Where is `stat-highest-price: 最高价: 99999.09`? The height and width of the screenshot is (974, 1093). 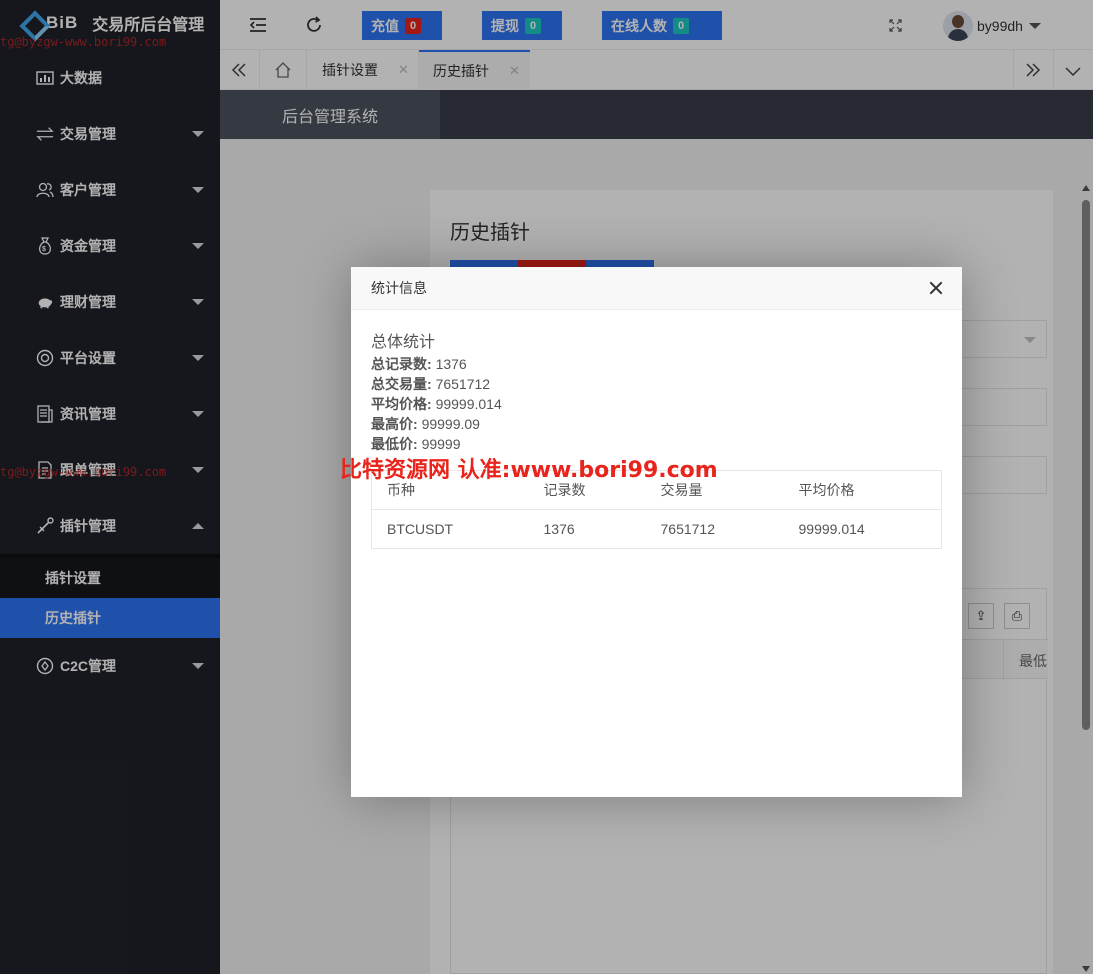 stat-highest-price: 最高价: 99999.09 is located at coordinates (656, 424).